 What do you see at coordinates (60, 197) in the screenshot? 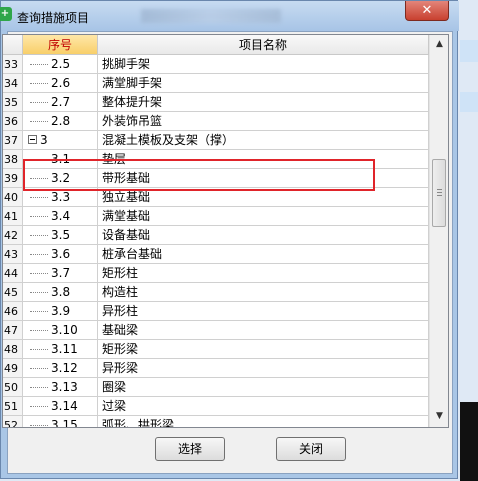
I see `row-seq-cell: 3.3` at bounding box center [60, 197].